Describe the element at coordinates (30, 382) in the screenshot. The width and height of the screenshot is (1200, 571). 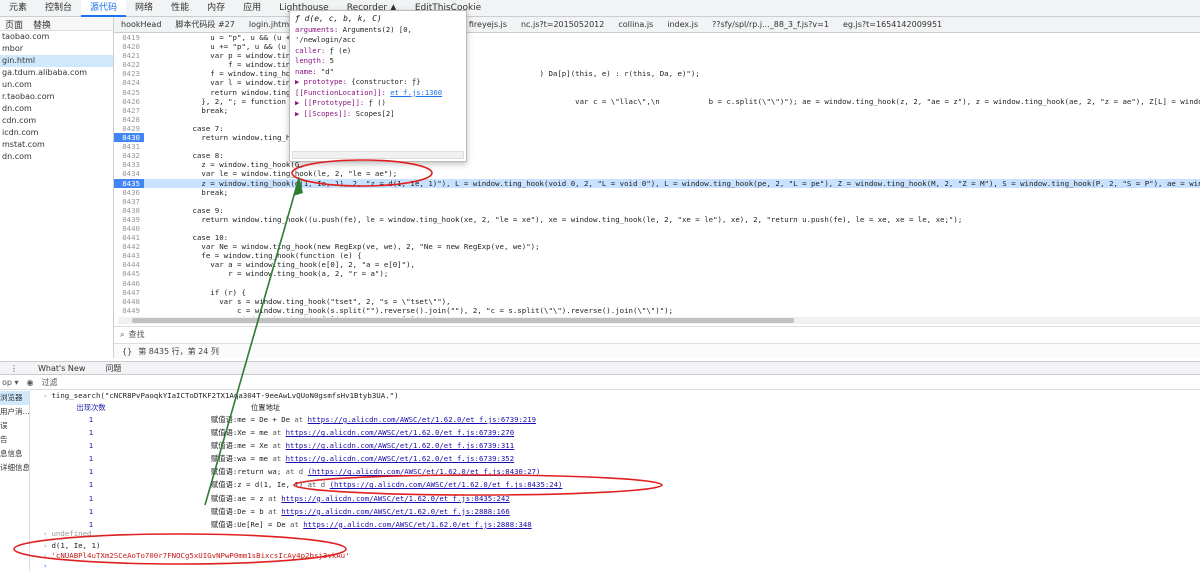
I see `eye-icon: ◉` at that location.